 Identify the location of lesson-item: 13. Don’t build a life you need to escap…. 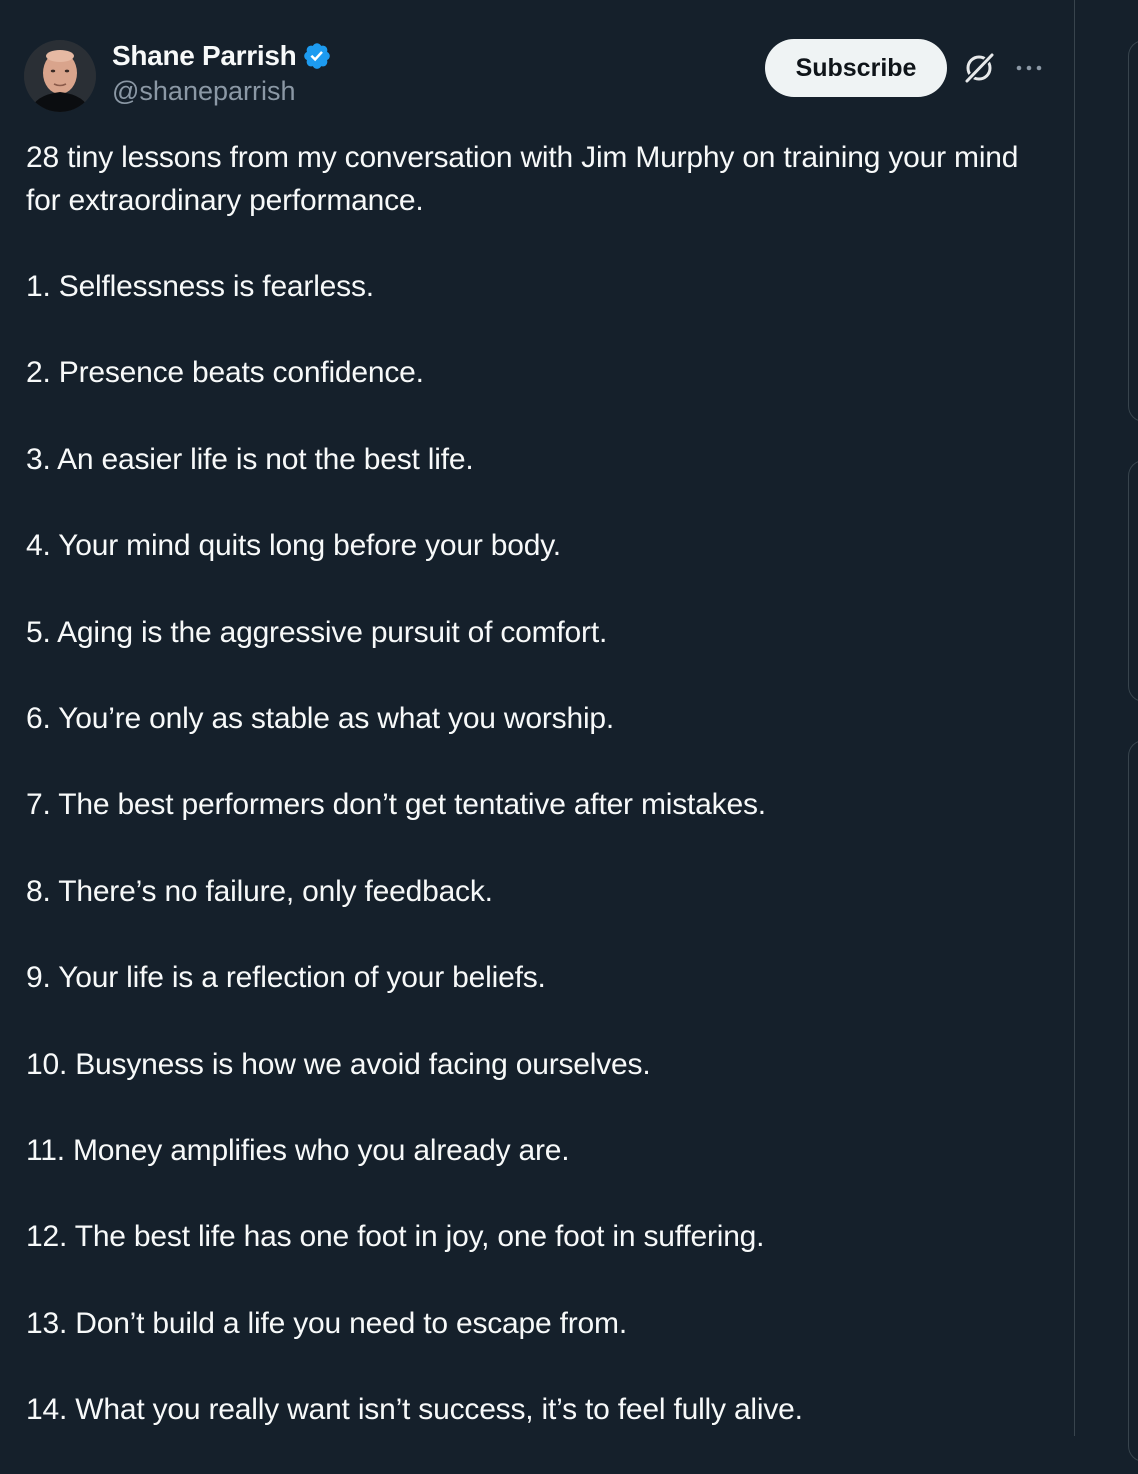
(326, 1323).